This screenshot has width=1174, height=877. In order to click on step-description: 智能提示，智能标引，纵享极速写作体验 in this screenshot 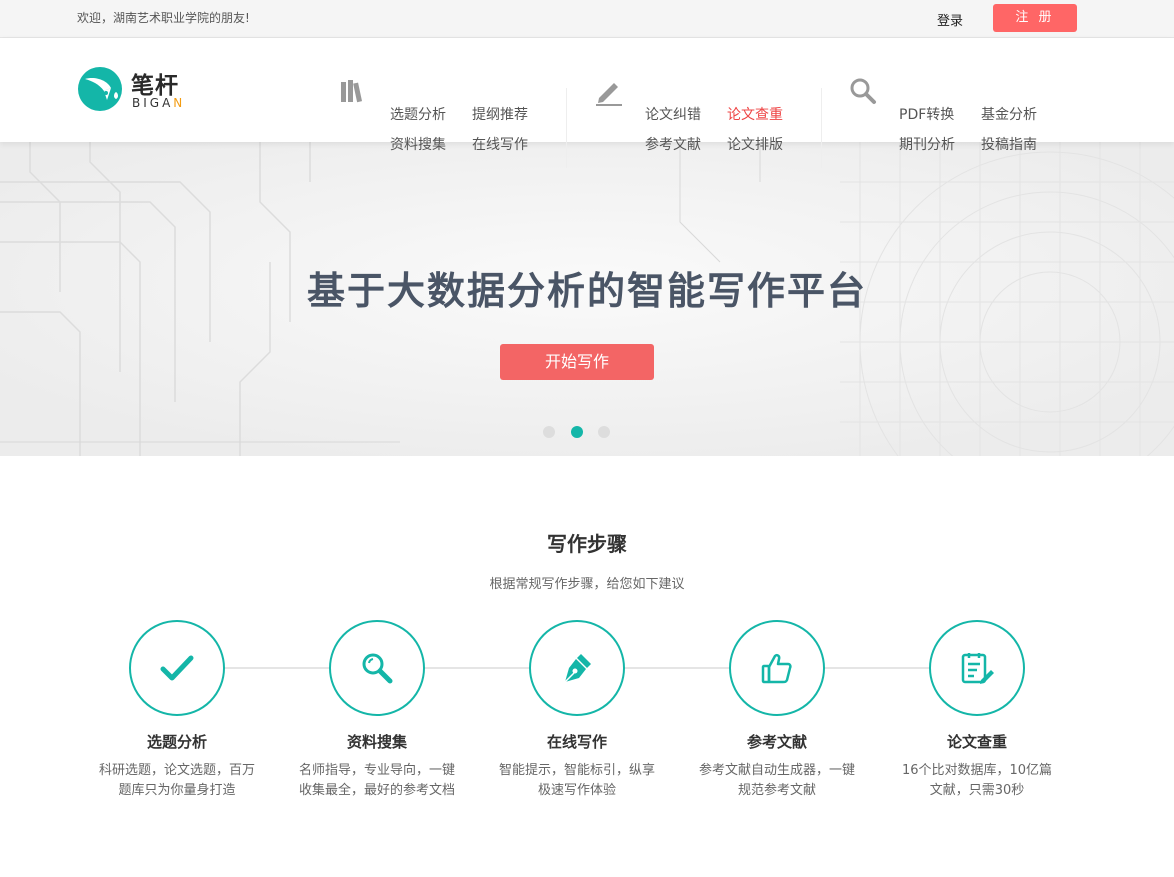, I will do `click(576, 780)`.